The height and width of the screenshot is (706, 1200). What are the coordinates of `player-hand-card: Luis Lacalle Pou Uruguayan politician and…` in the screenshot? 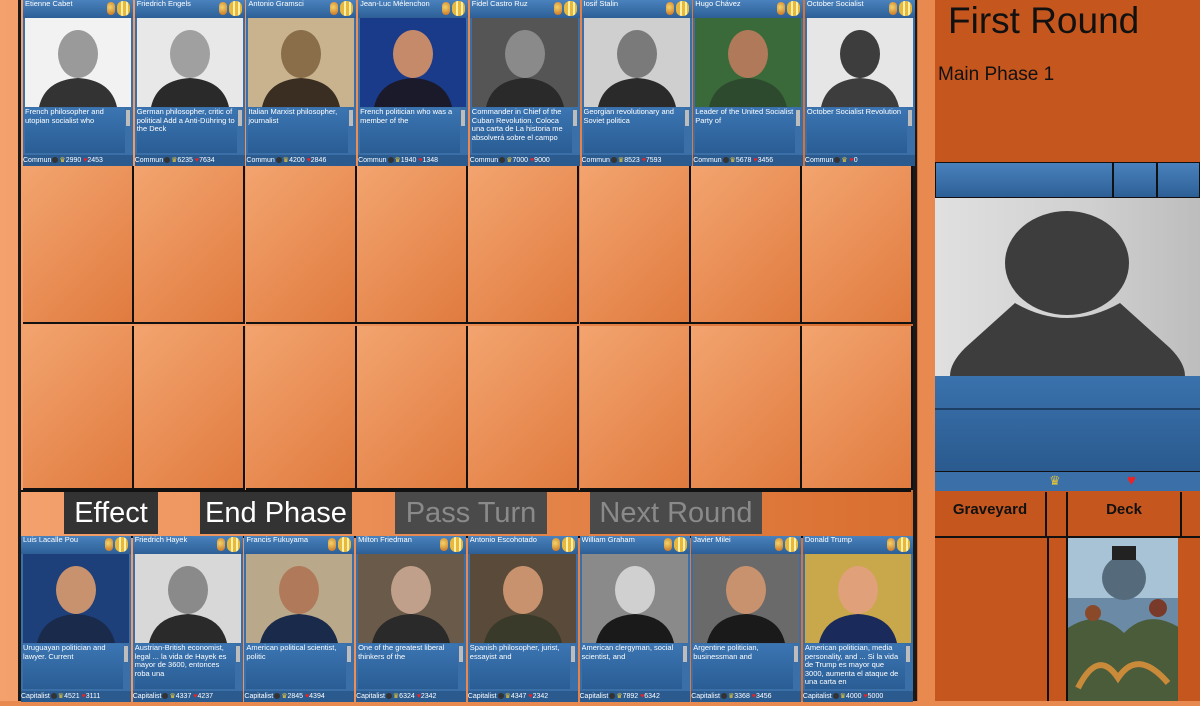 It's located at (76, 619).